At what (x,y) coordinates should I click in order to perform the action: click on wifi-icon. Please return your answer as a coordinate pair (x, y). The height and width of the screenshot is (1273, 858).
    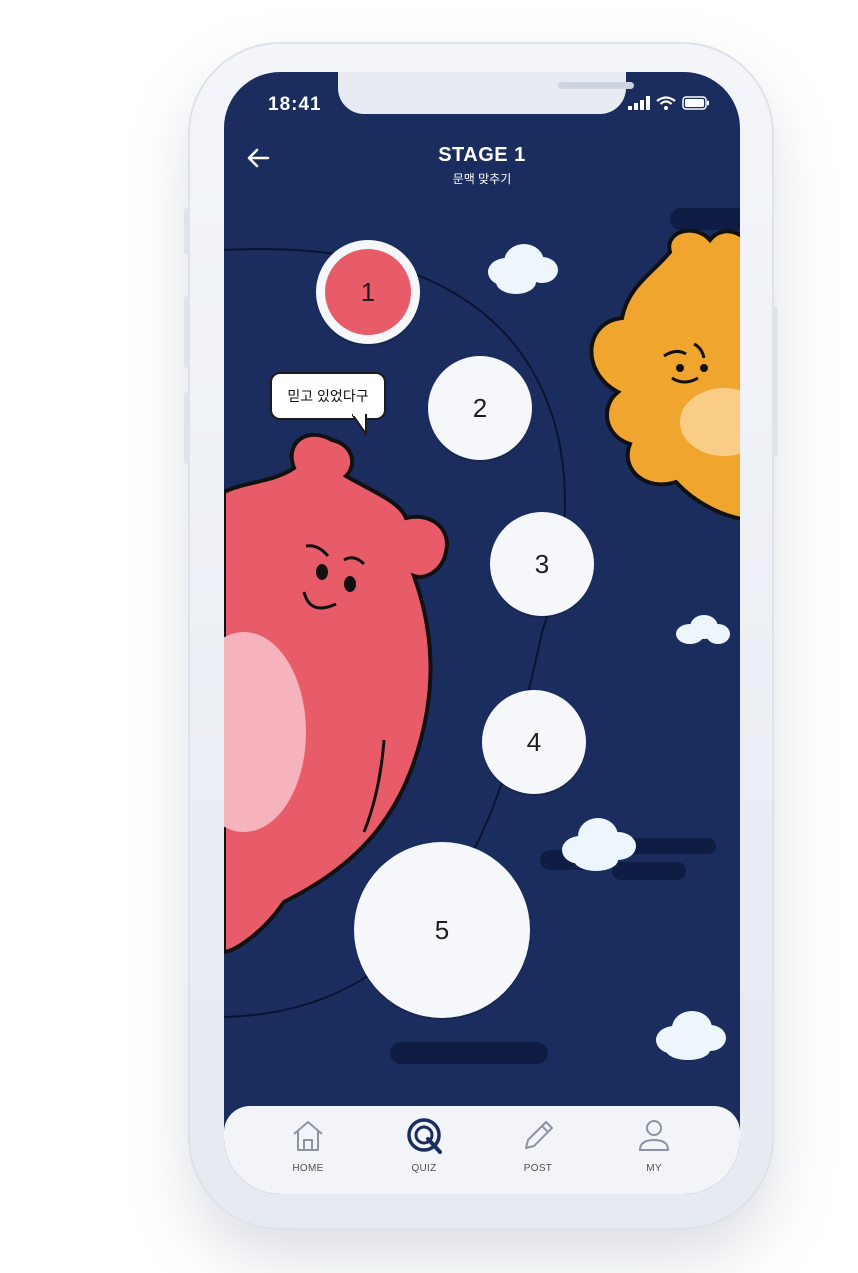
    Looking at the image, I should click on (666, 103).